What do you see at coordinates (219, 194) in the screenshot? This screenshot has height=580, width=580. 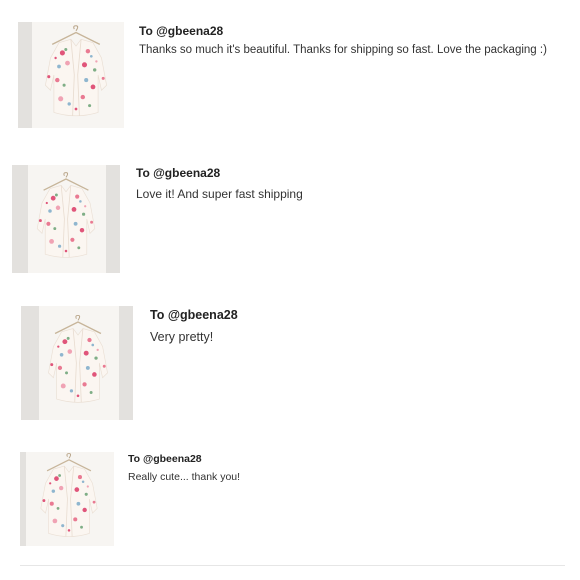 I see `review-message: Love it! And super fast shipping` at bounding box center [219, 194].